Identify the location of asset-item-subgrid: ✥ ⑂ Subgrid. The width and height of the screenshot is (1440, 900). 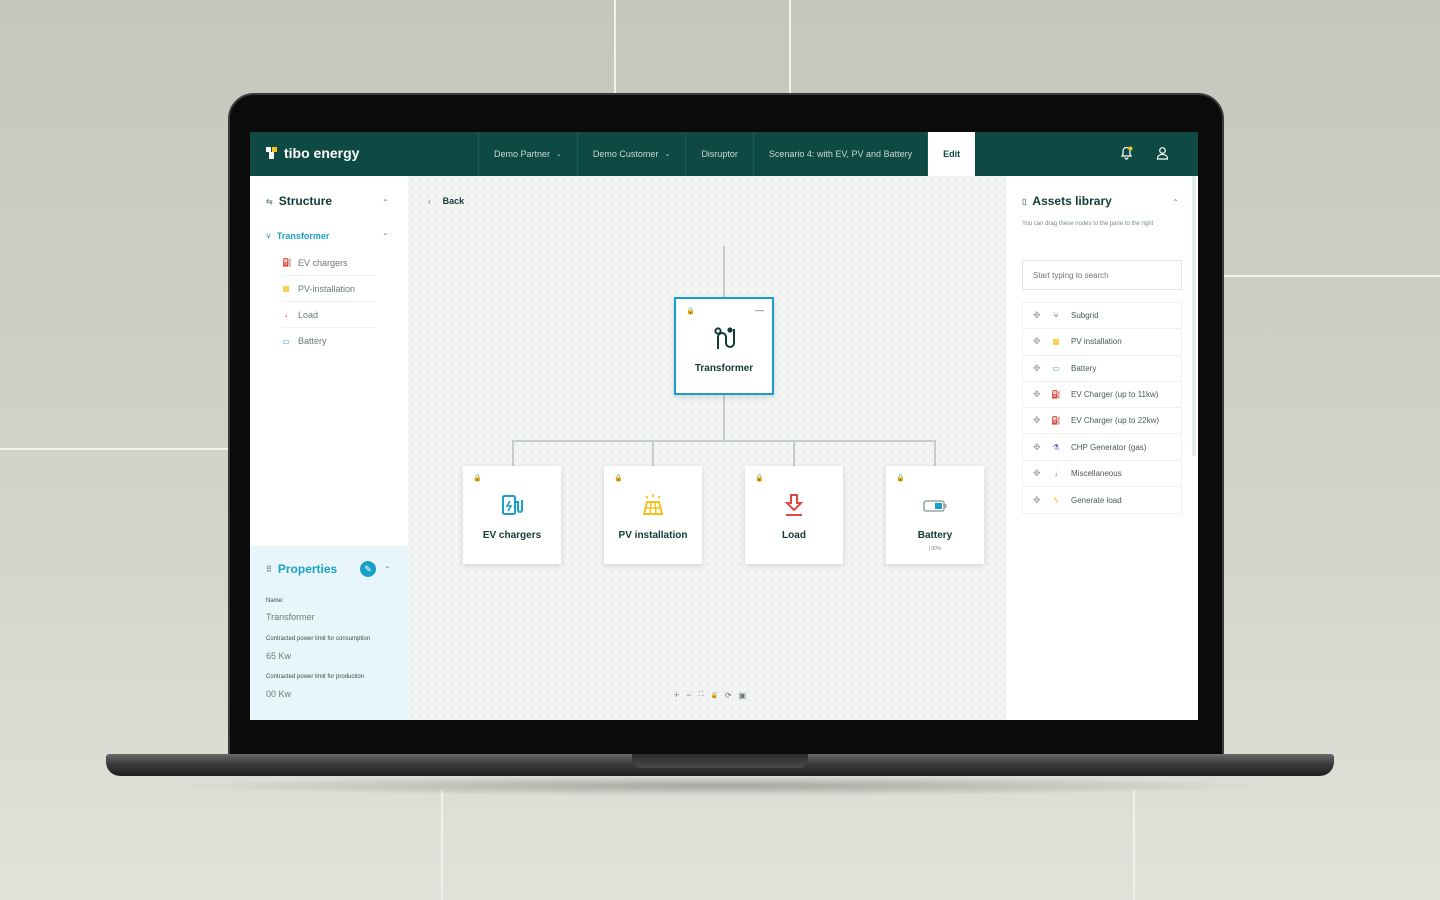
(1102, 316).